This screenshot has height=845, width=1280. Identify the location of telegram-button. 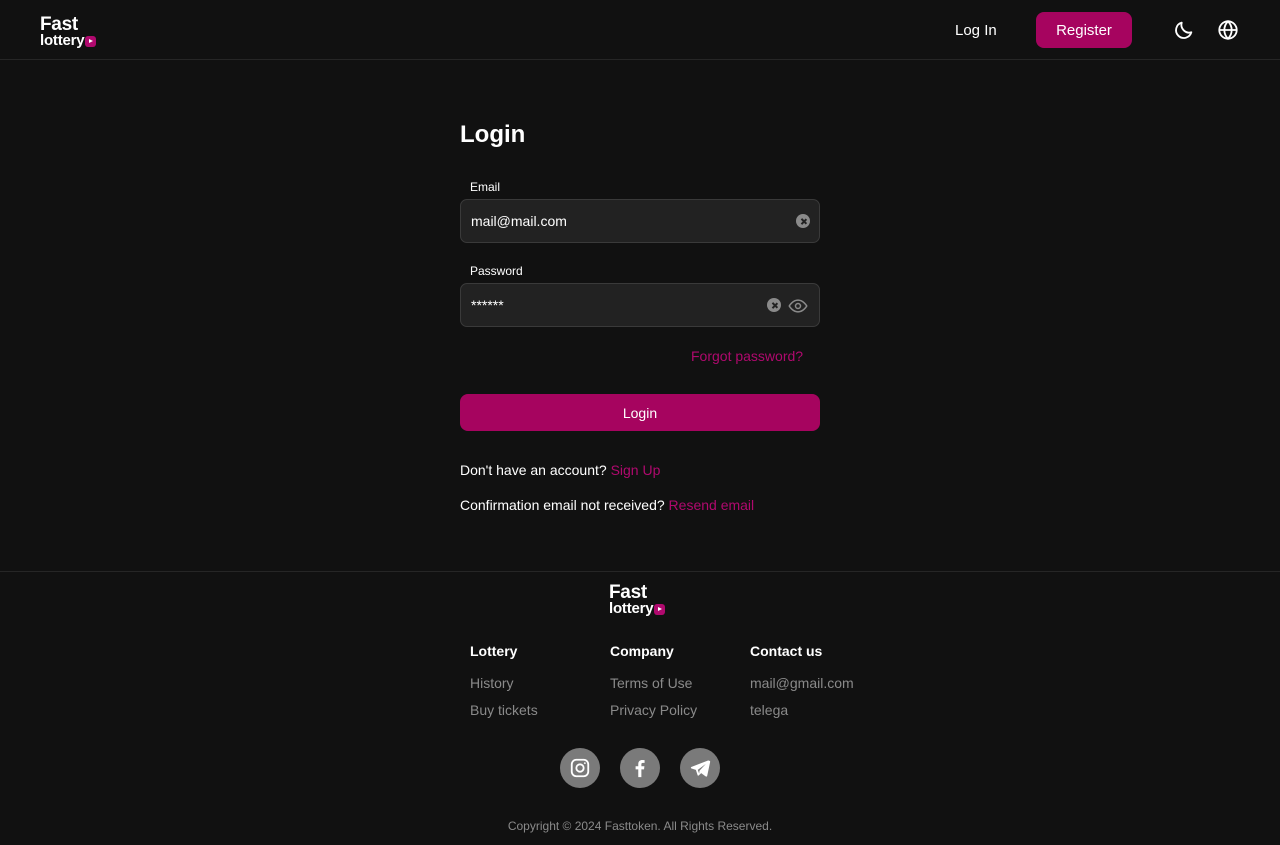
(700, 768).